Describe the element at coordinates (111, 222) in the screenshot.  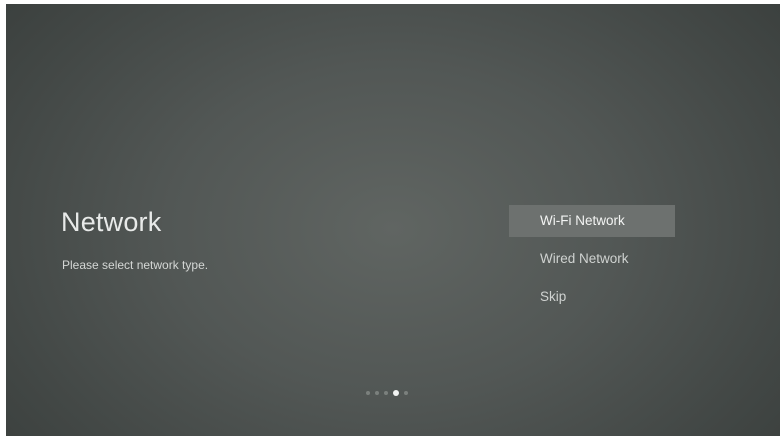
I see `page-title: Network` at that location.